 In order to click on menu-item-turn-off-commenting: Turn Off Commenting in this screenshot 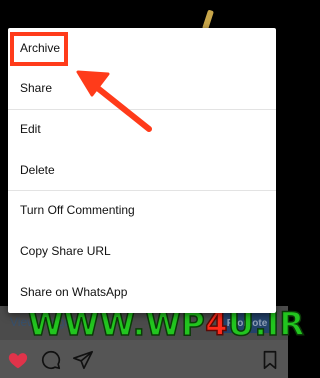, I will do `click(142, 210)`.